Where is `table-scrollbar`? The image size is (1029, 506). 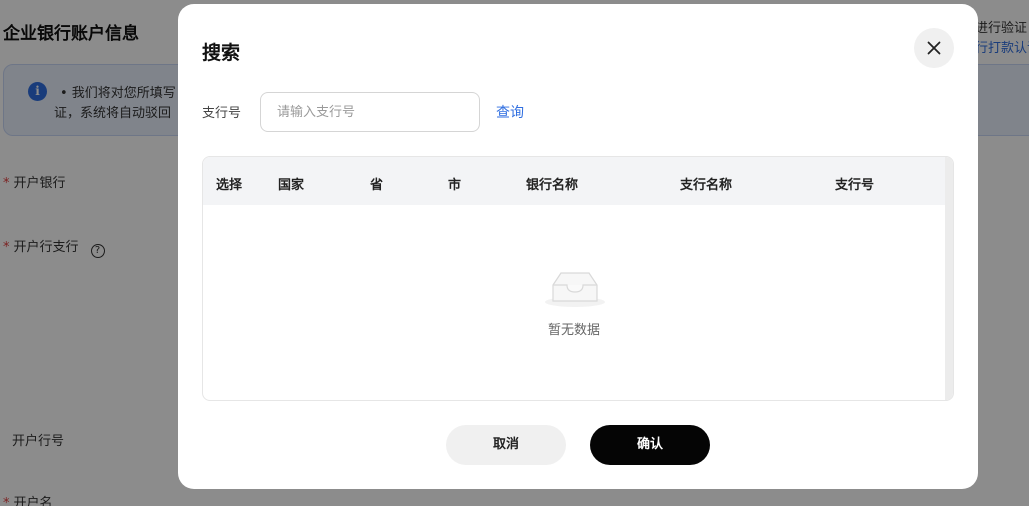 table-scrollbar is located at coordinates (949, 278).